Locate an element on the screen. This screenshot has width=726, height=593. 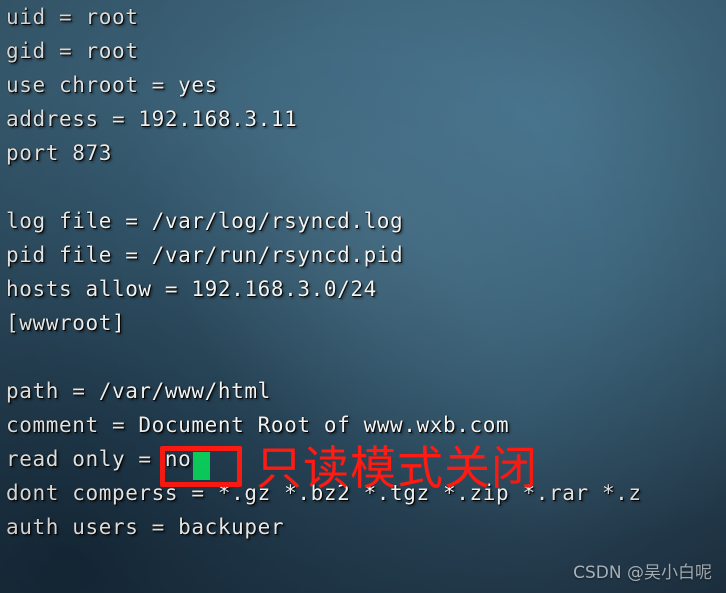
config-line: pid file = /var/run/rsyncd.pid is located at coordinates (205, 255).